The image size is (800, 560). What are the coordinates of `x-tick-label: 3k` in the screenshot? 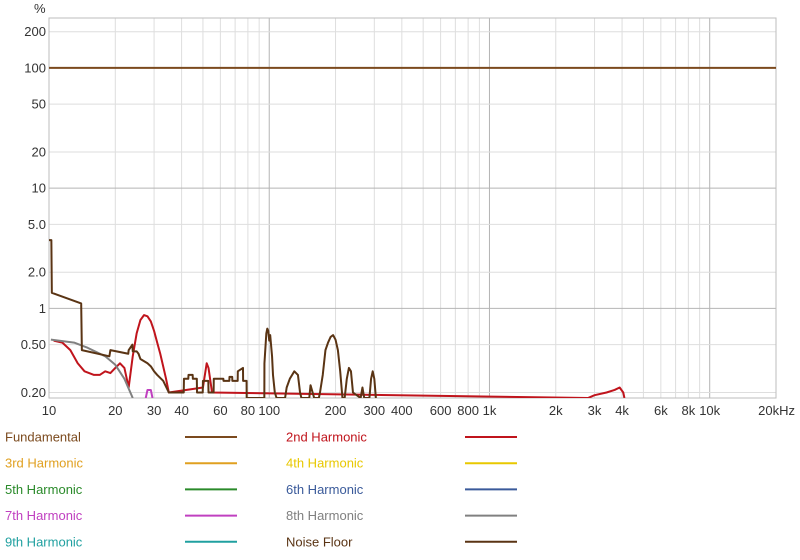 It's located at (595, 410).